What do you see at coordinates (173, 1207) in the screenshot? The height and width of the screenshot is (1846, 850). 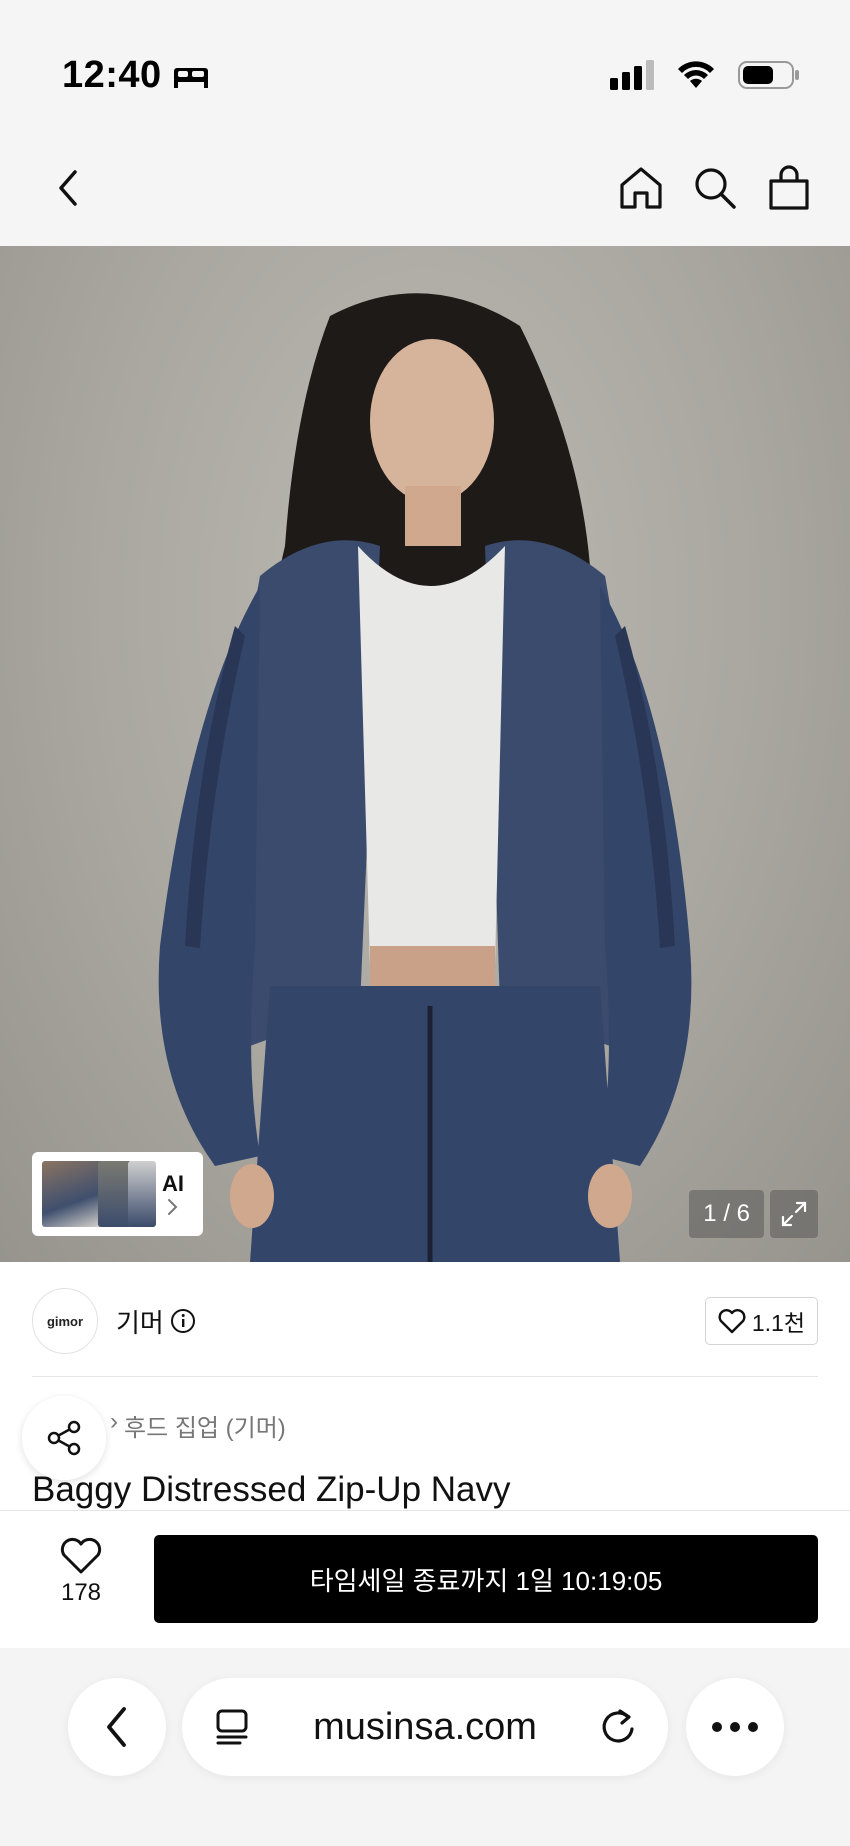 I see `chevron-right-icon` at bounding box center [173, 1207].